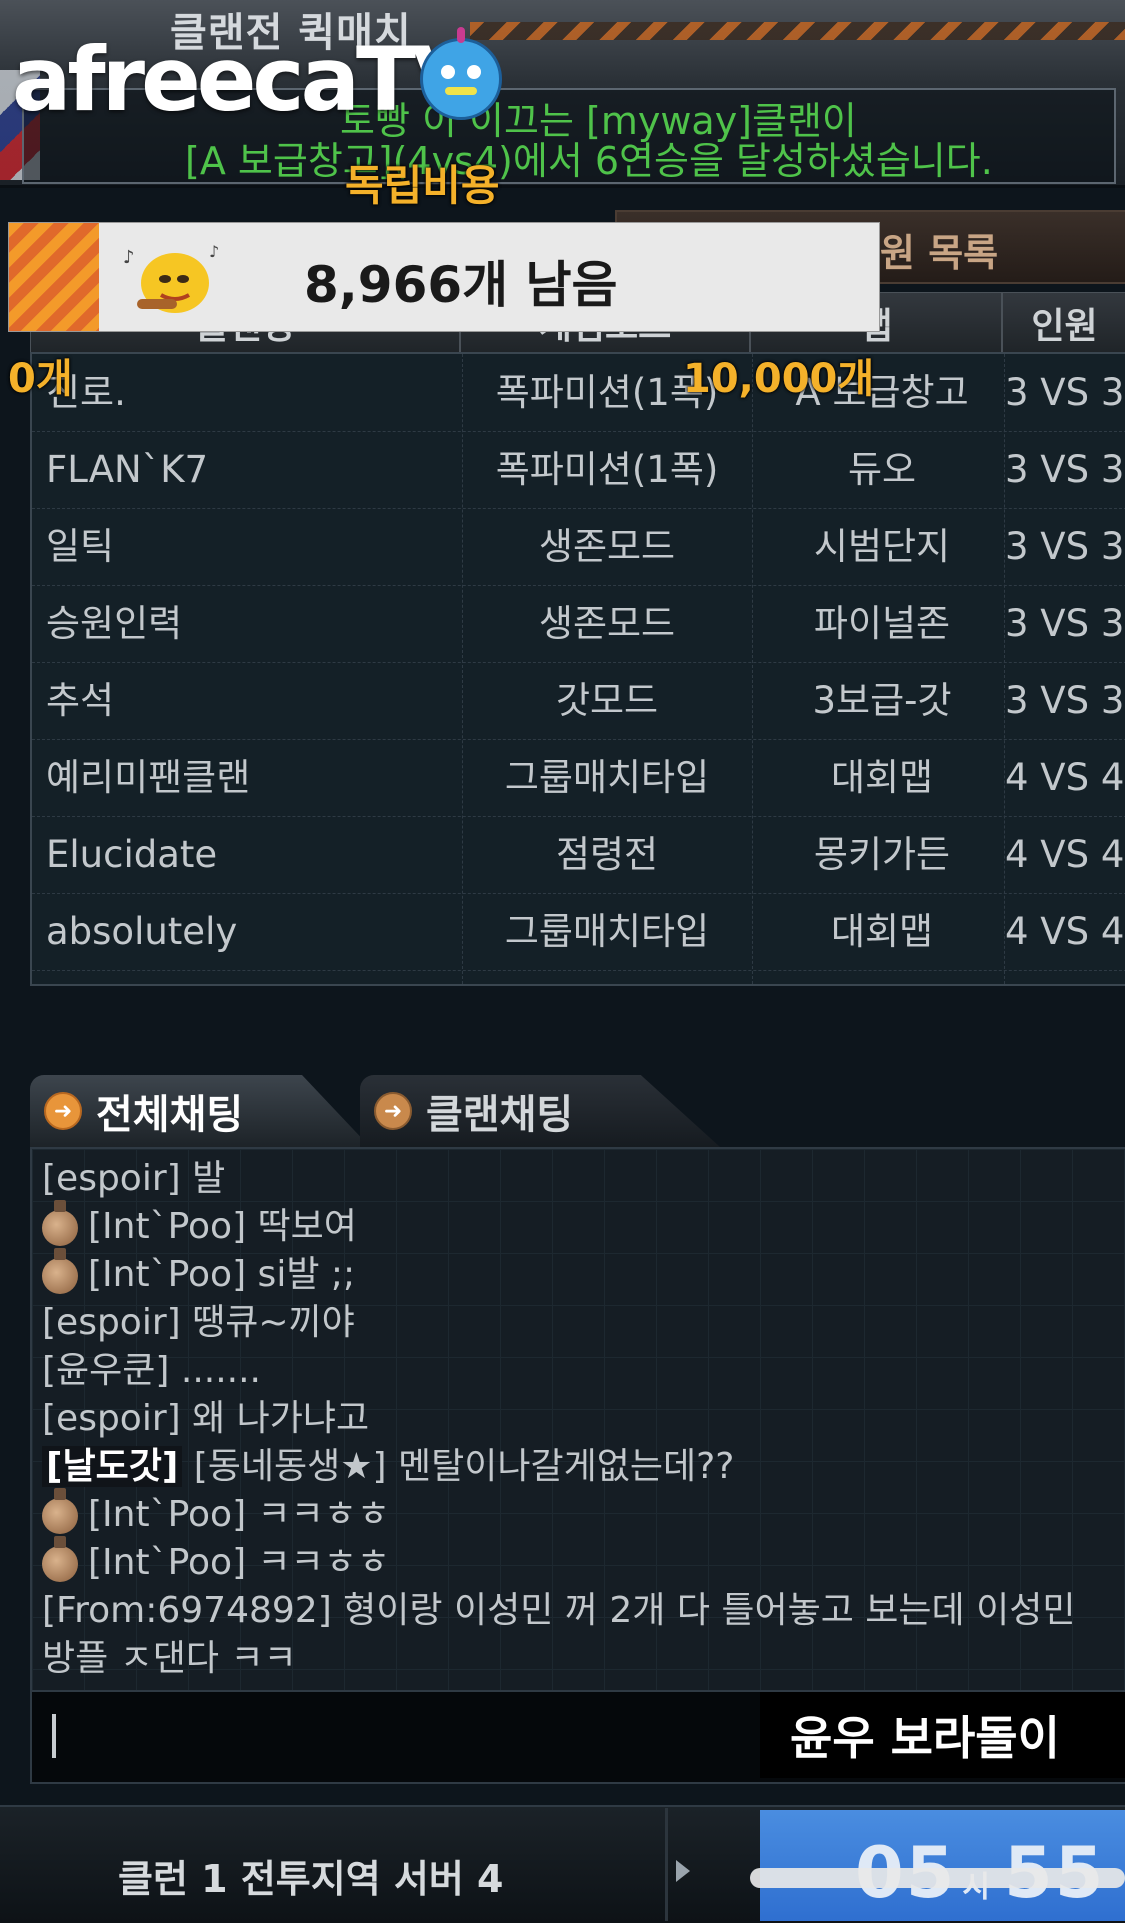 Image resolution: width=1125 pixels, height=1923 pixels. Describe the element at coordinates (132, 854) in the screenshot. I see `row-clan: Elucidate` at that location.